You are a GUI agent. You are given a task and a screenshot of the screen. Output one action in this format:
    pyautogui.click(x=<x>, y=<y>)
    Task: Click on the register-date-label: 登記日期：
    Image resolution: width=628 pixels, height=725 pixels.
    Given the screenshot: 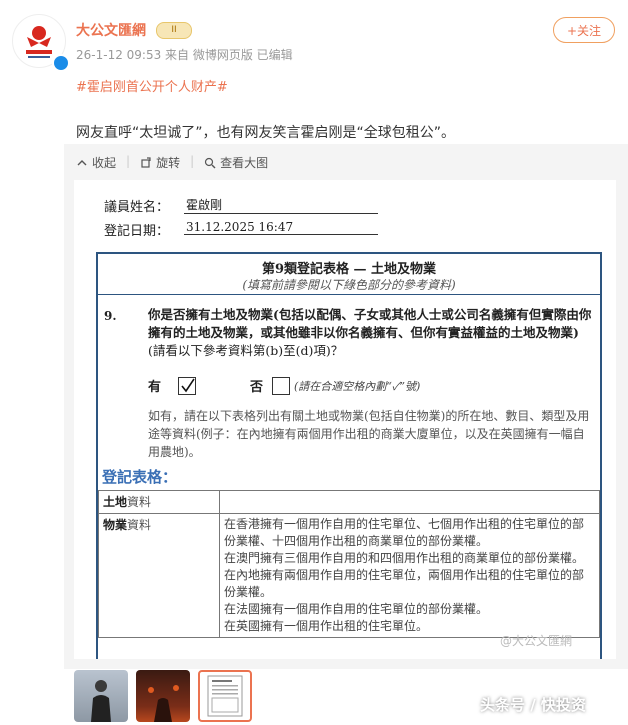 What is the action you would take?
    pyautogui.click(x=137, y=231)
    